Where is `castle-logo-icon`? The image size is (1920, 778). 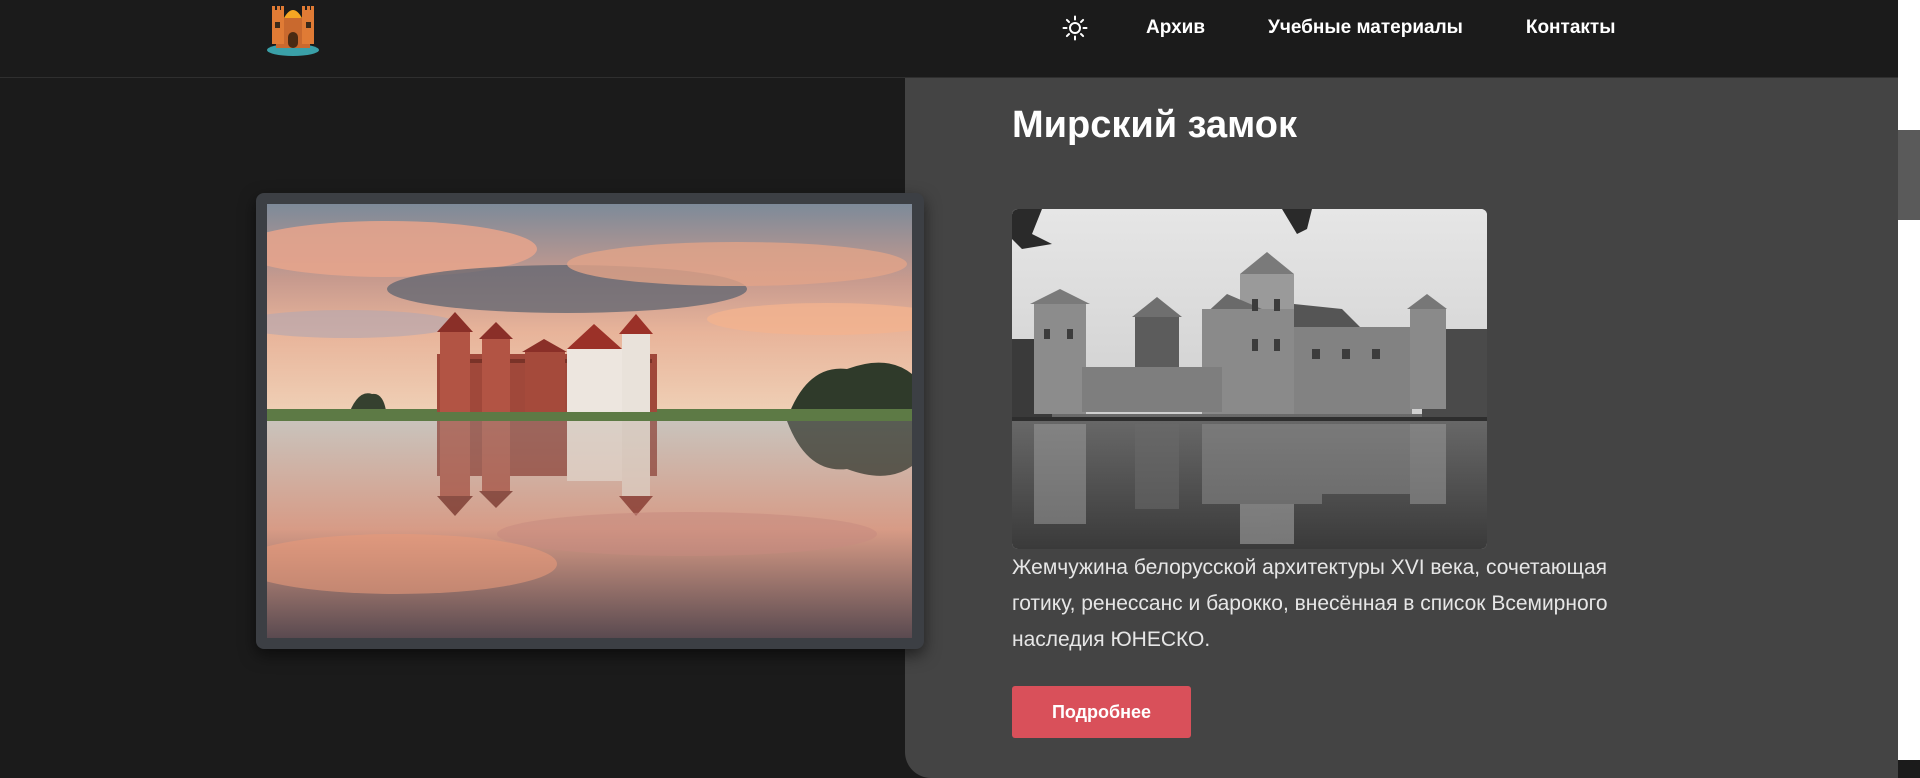
castle-logo-icon is located at coordinates (293, 29).